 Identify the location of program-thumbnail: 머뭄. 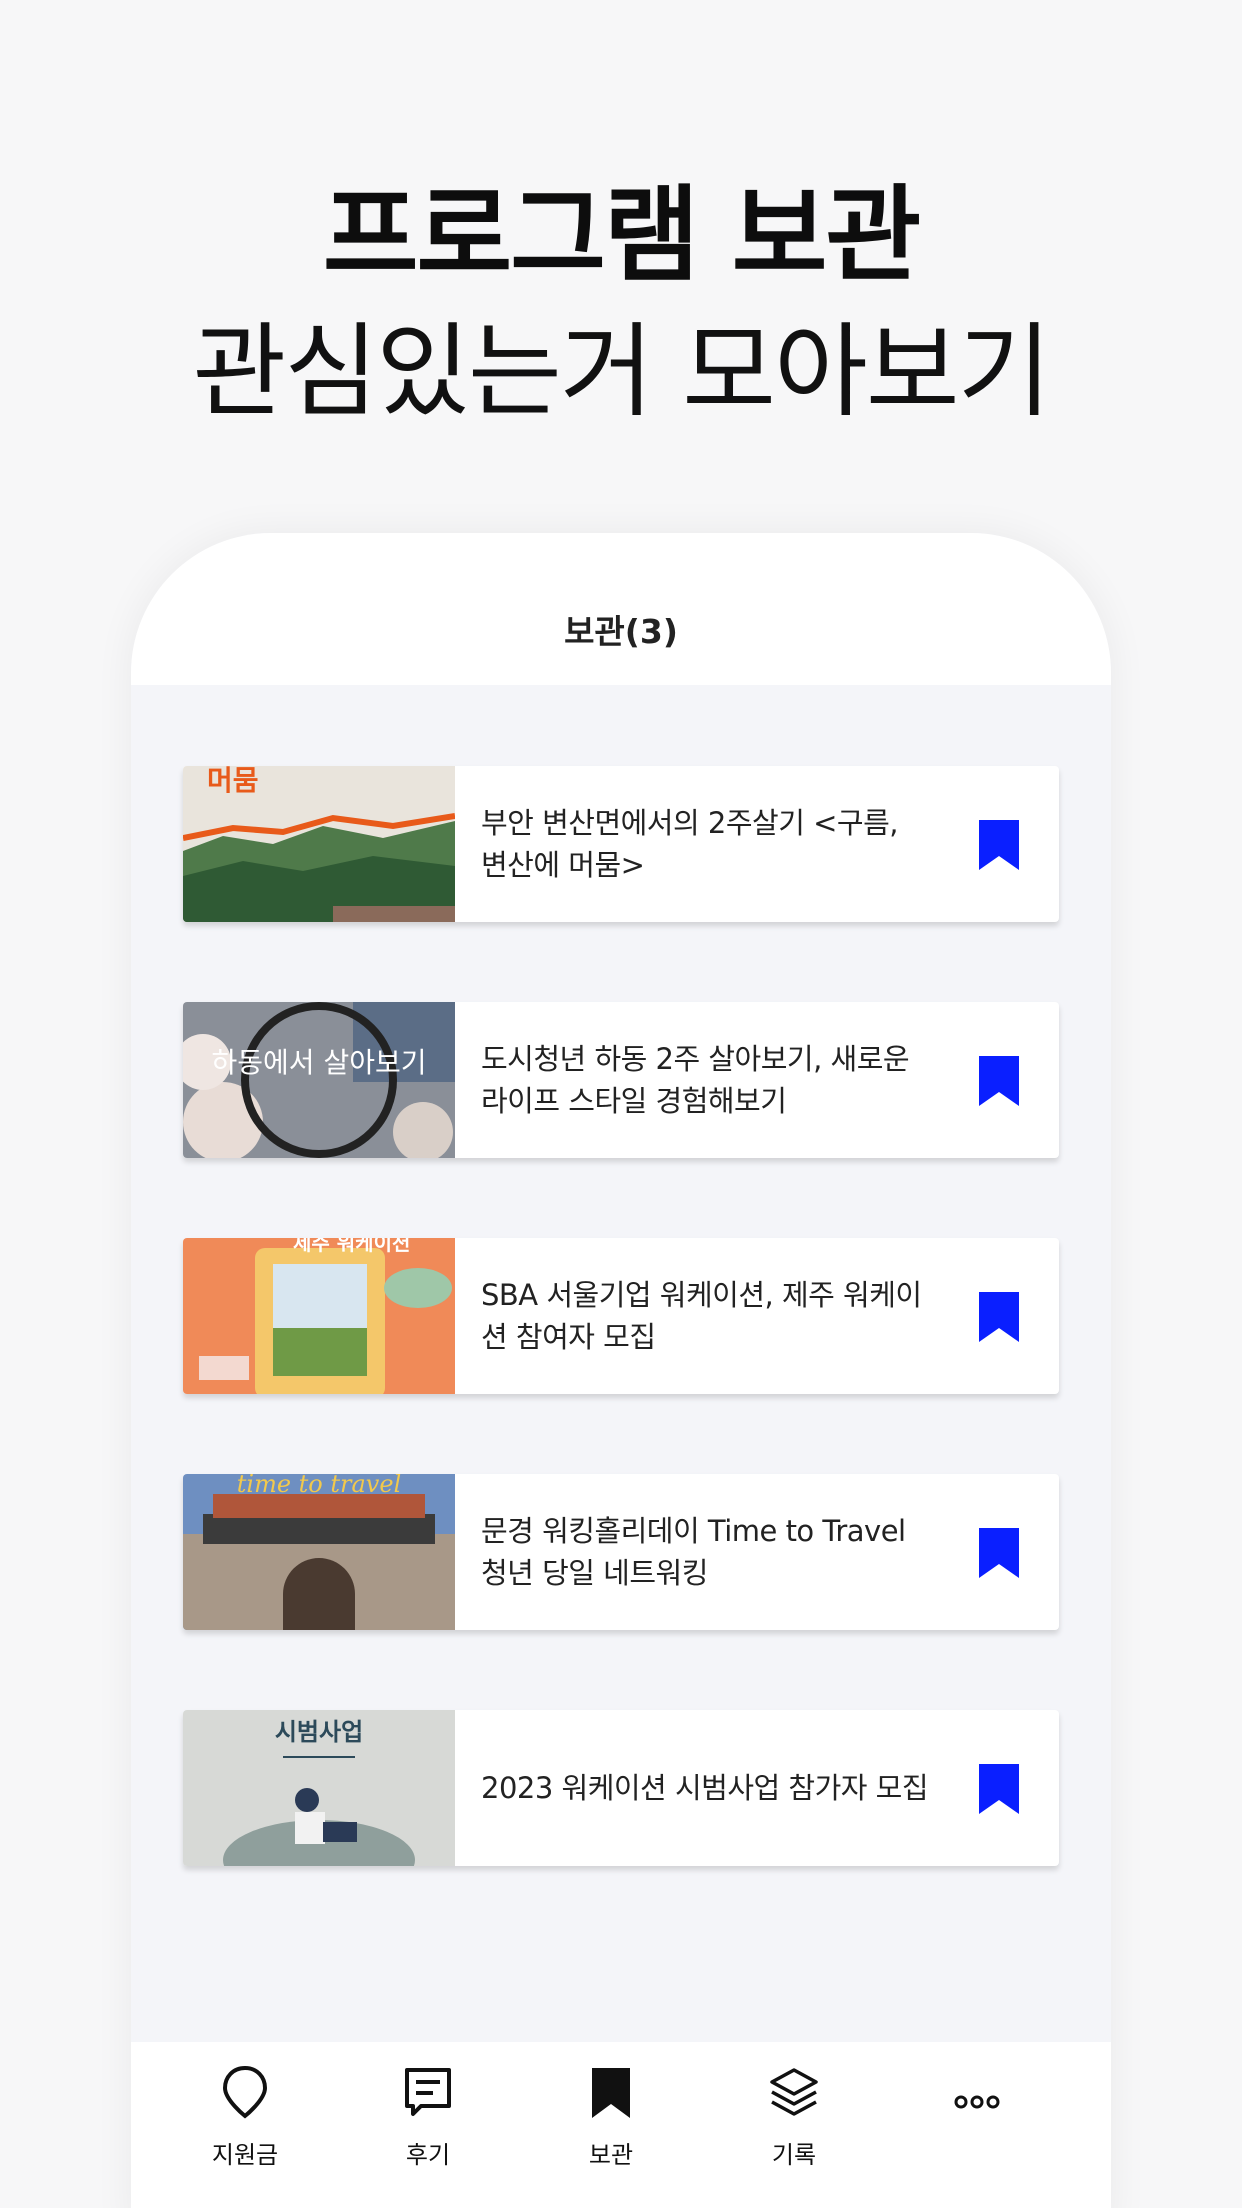
(319, 844).